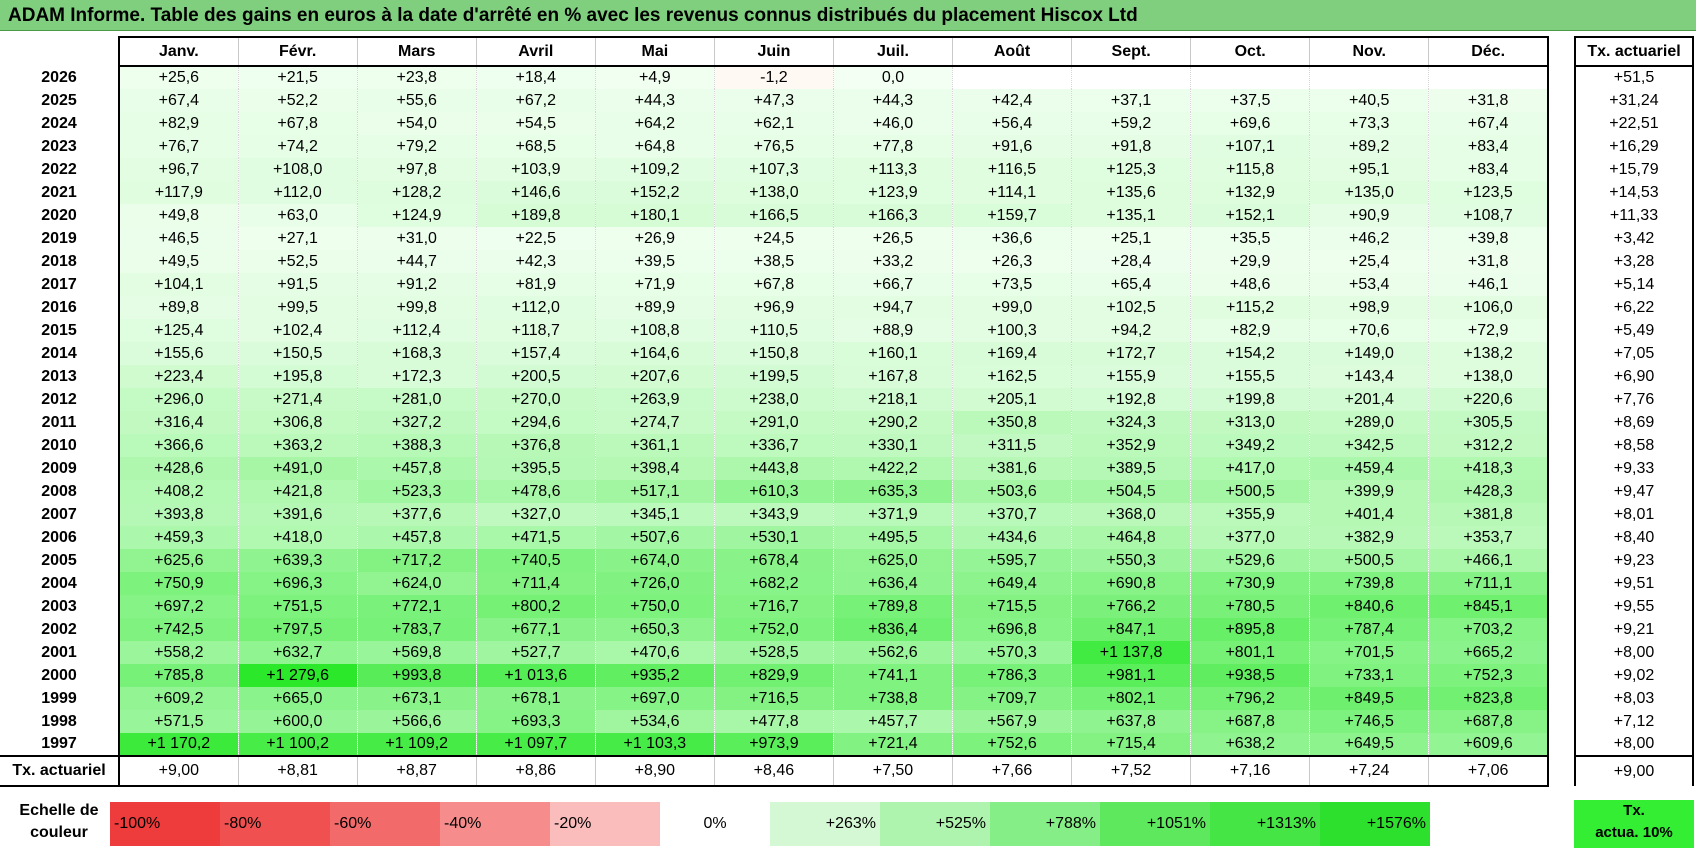 The image size is (1696, 848). What do you see at coordinates (1131, 123) in the screenshot?
I see `gain-cell: +59,2` at bounding box center [1131, 123].